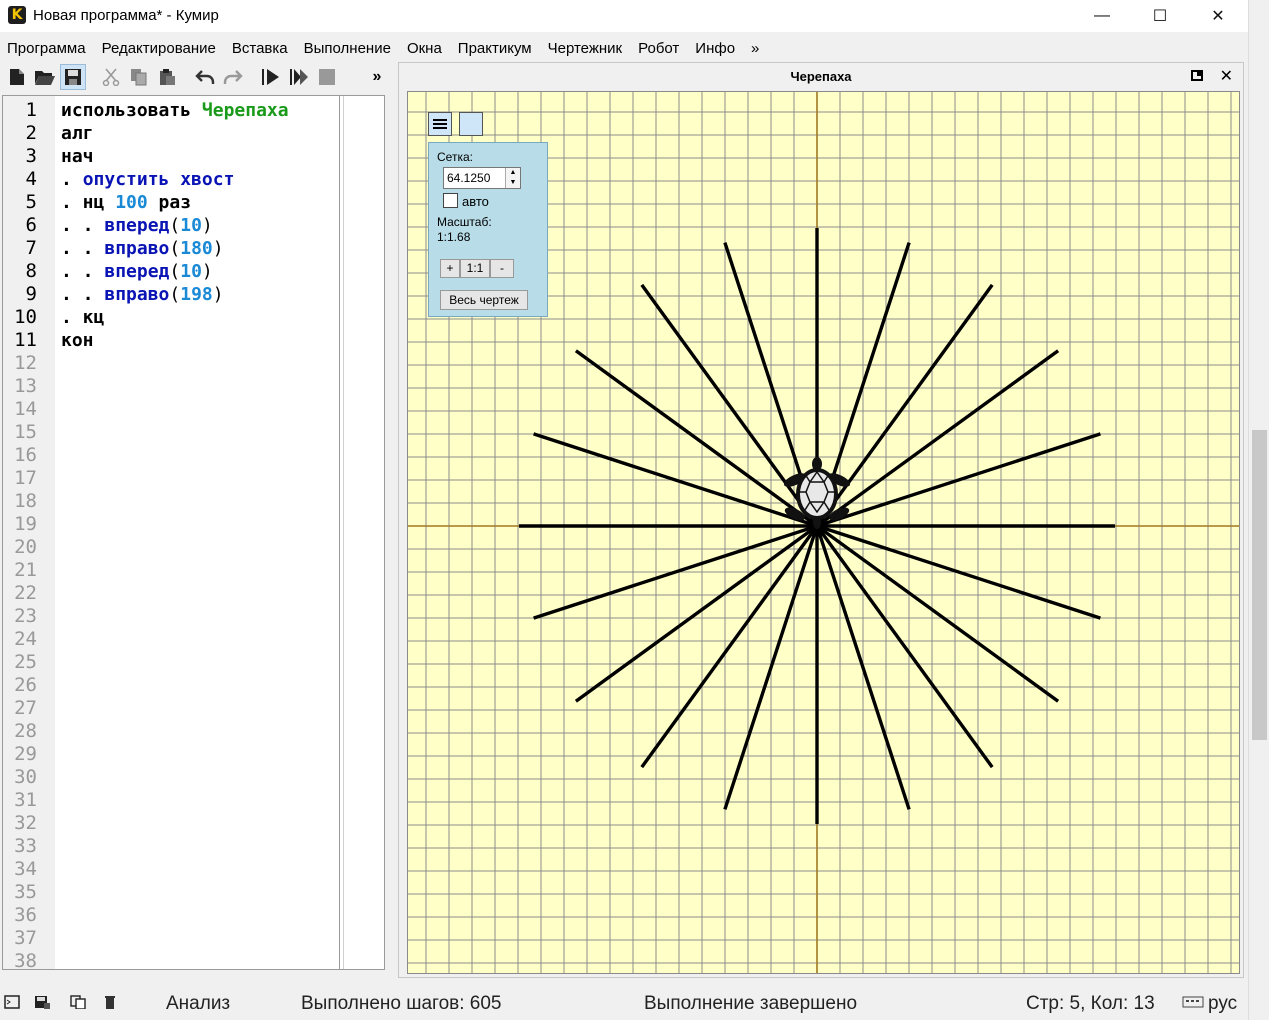 This screenshot has width=1269, height=1020. What do you see at coordinates (484, 300) in the screenshot?
I see `fit-all-button: Весь чертеж` at bounding box center [484, 300].